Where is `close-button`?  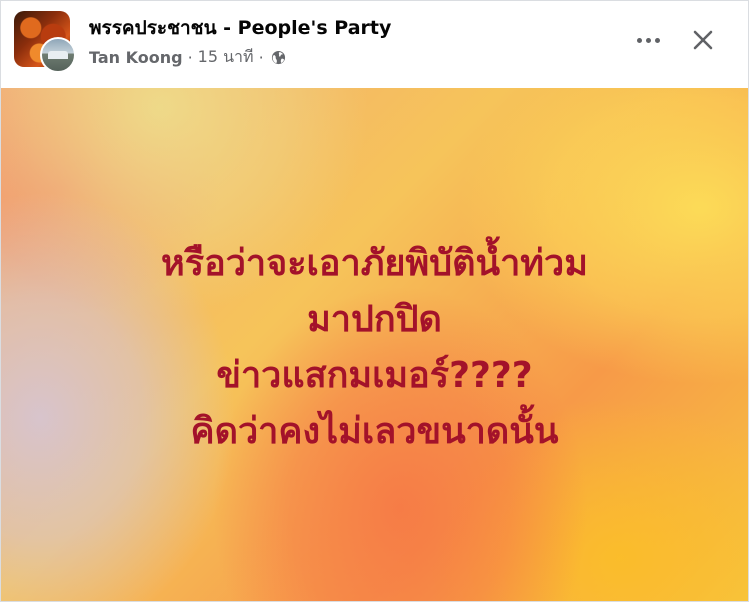 close-button is located at coordinates (703, 40).